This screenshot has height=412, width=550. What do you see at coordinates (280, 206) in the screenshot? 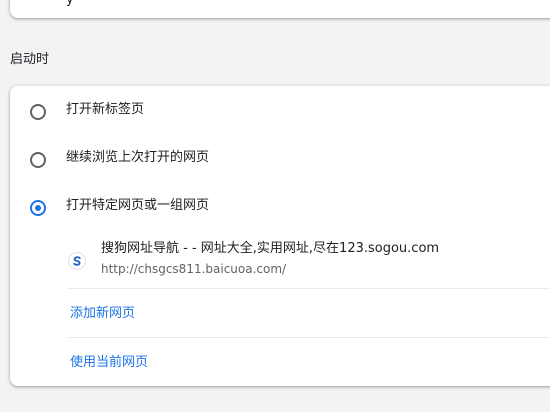
I see `radio-option-open-specific-pages: 打开特定网页或一组网页` at bounding box center [280, 206].